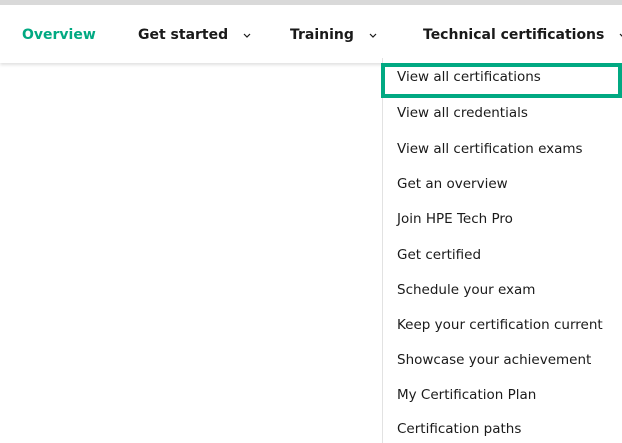 Image resolution: width=622 pixels, height=443 pixels. What do you see at coordinates (469, 77) in the screenshot?
I see `menu-item-view-all-certifications: View all certifications` at bounding box center [469, 77].